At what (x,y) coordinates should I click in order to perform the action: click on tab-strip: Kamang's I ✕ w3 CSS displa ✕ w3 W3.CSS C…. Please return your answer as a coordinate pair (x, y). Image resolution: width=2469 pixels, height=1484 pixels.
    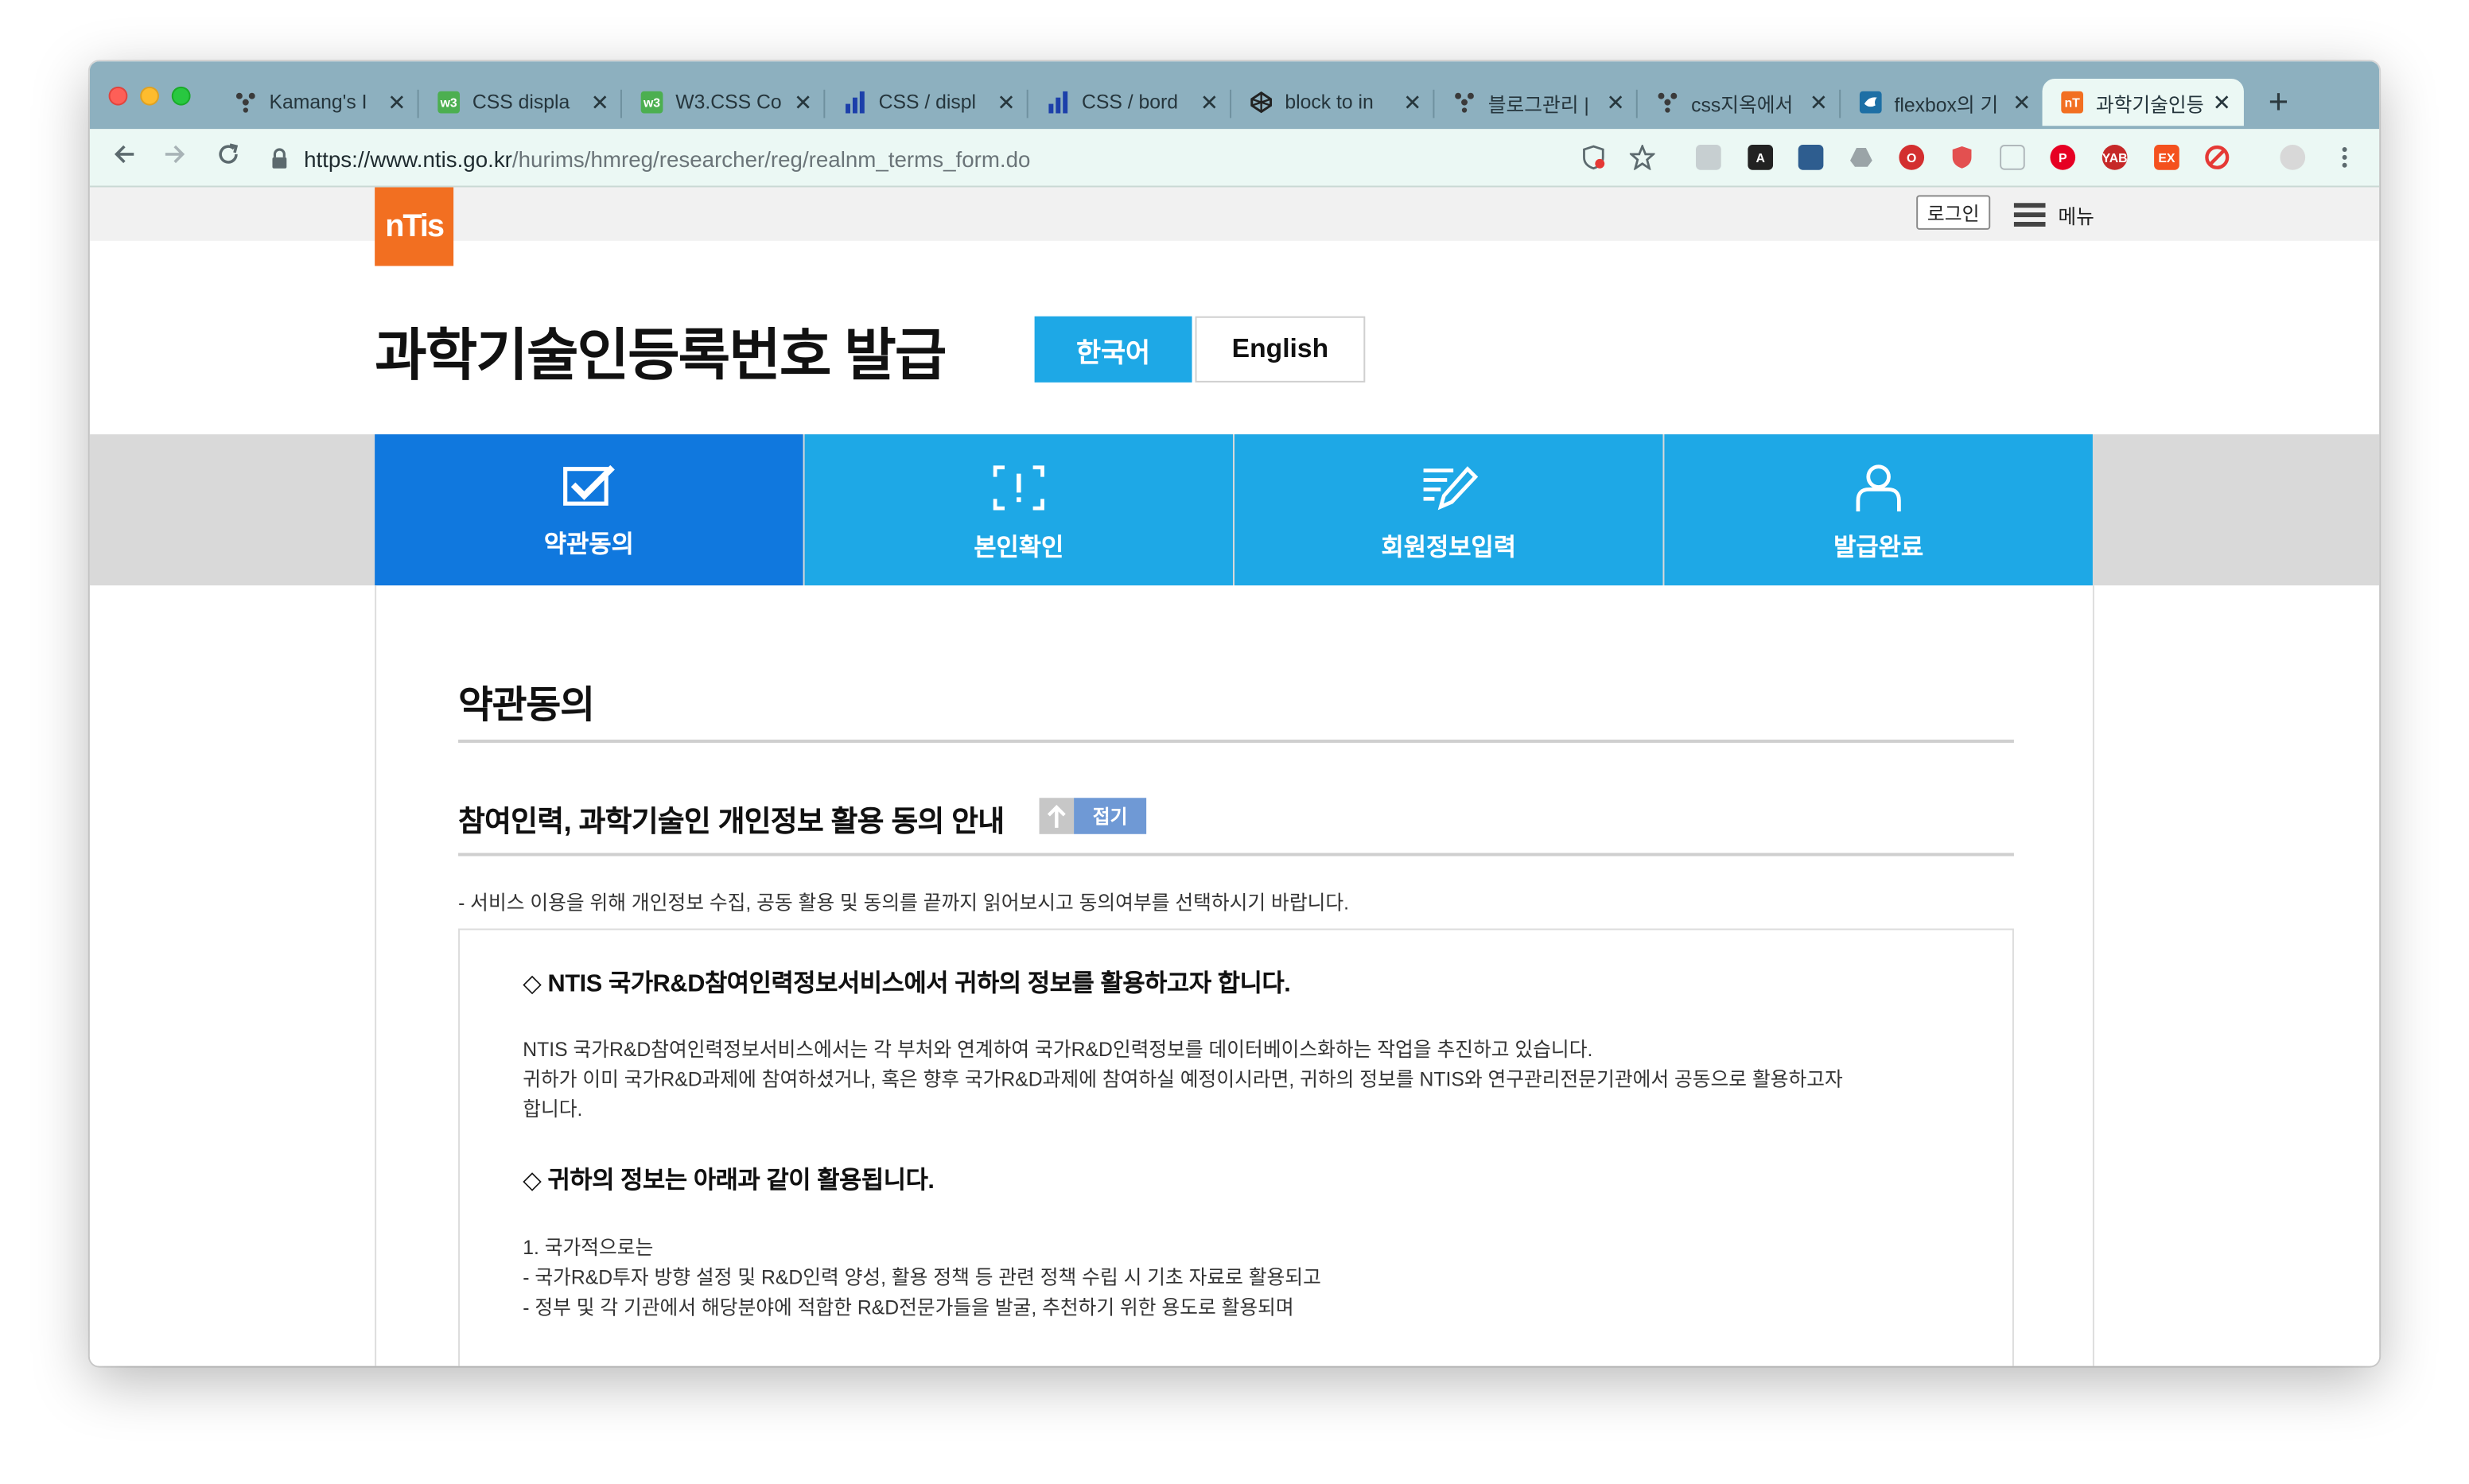
    Looking at the image, I should click on (1234, 95).